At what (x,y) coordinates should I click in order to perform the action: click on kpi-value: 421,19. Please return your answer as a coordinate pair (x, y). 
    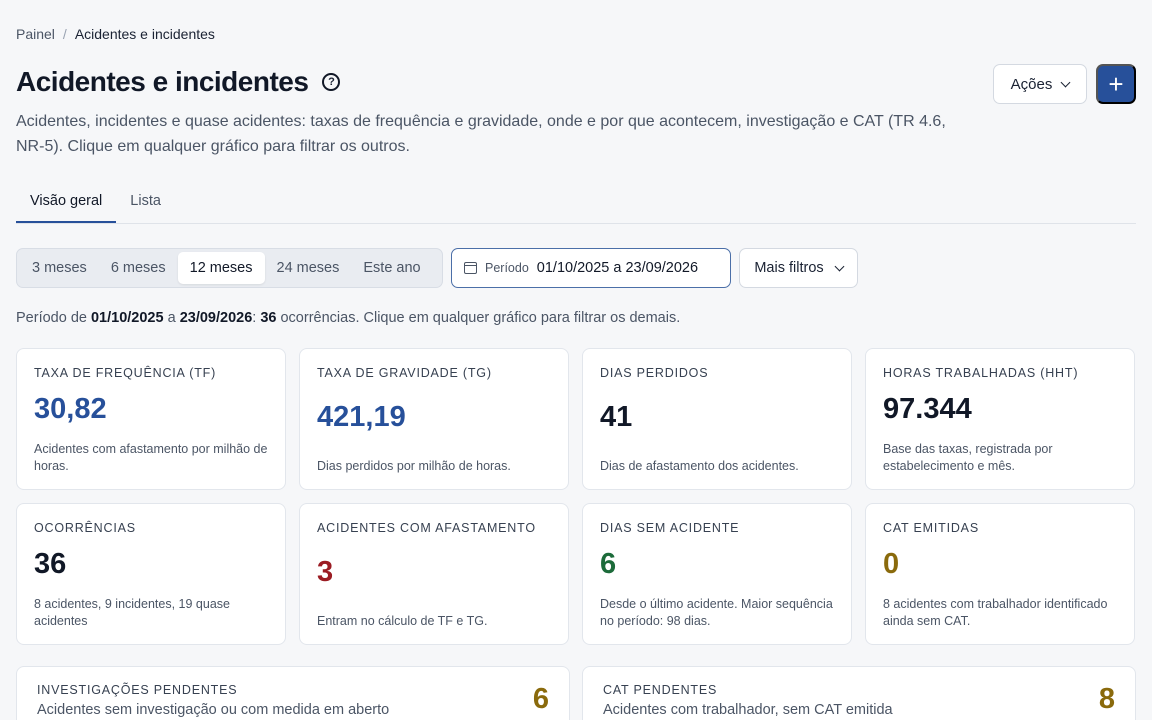
    Looking at the image, I should click on (361, 417).